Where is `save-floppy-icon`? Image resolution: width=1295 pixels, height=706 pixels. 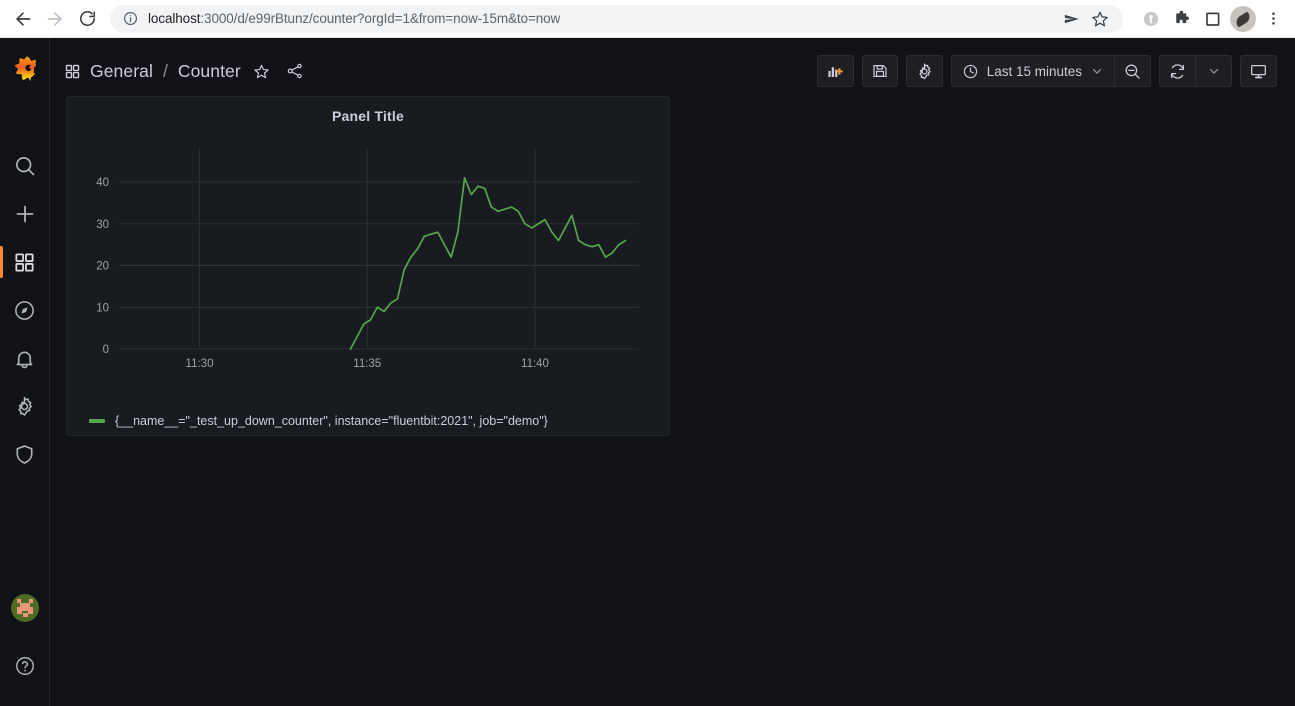
save-floppy-icon is located at coordinates (880, 71).